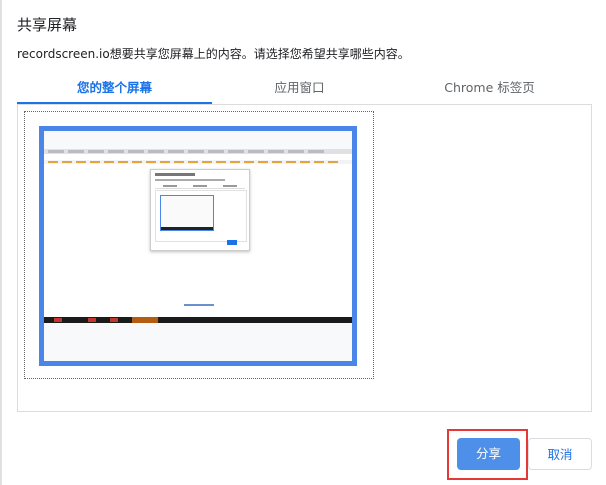 This screenshot has width=606, height=485. What do you see at coordinates (487, 454) in the screenshot?
I see `share-button-highlight` at bounding box center [487, 454].